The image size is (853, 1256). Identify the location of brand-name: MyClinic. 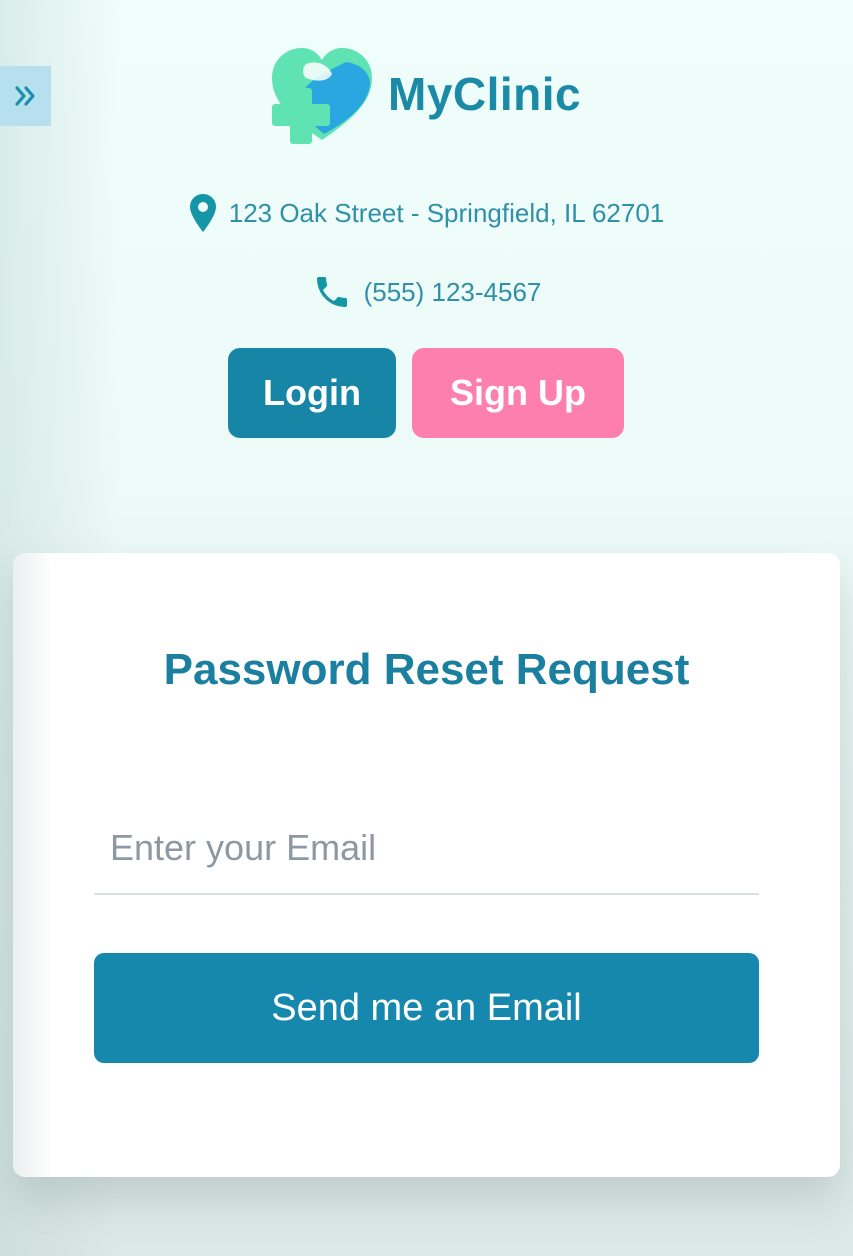
(485, 94).